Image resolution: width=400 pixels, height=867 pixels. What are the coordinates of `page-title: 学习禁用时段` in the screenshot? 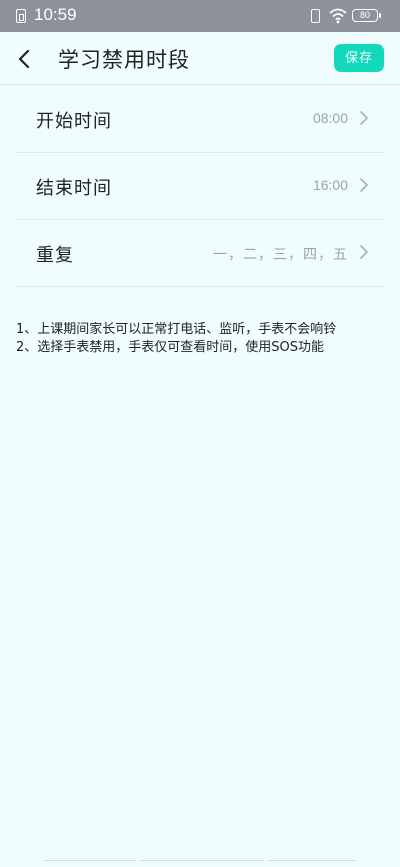 It's located at (124, 60).